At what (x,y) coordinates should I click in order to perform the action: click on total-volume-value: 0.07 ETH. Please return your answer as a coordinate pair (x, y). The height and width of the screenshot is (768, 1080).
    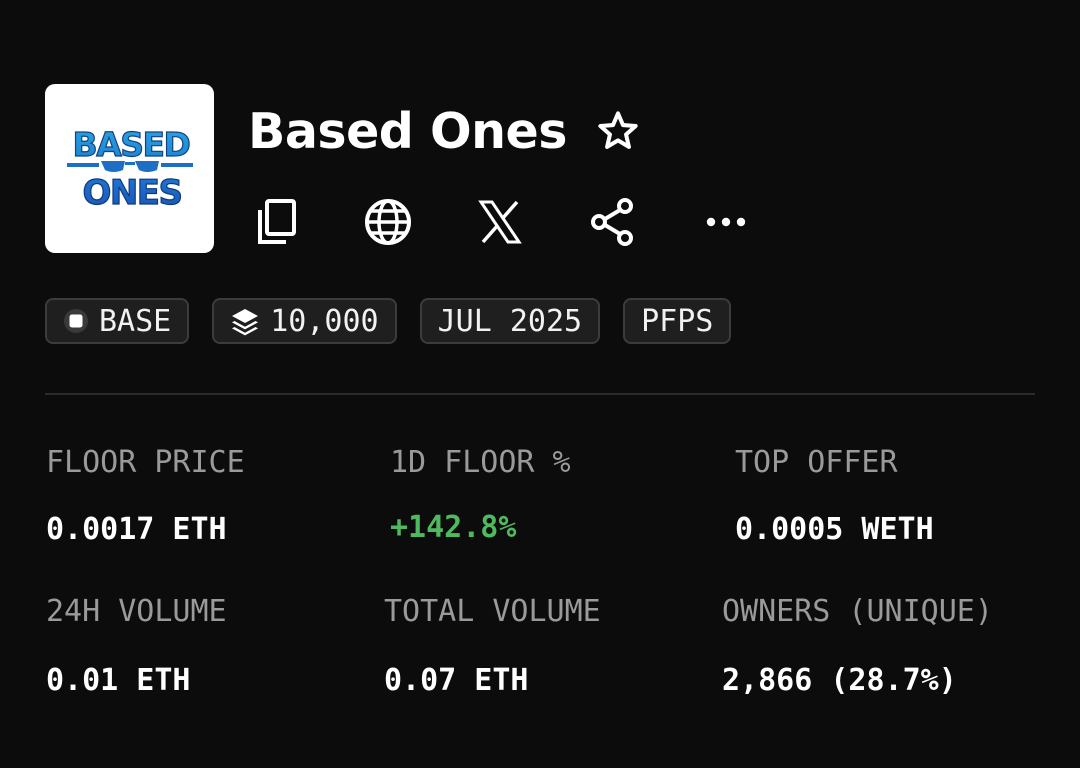
    Looking at the image, I should click on (456, 680).